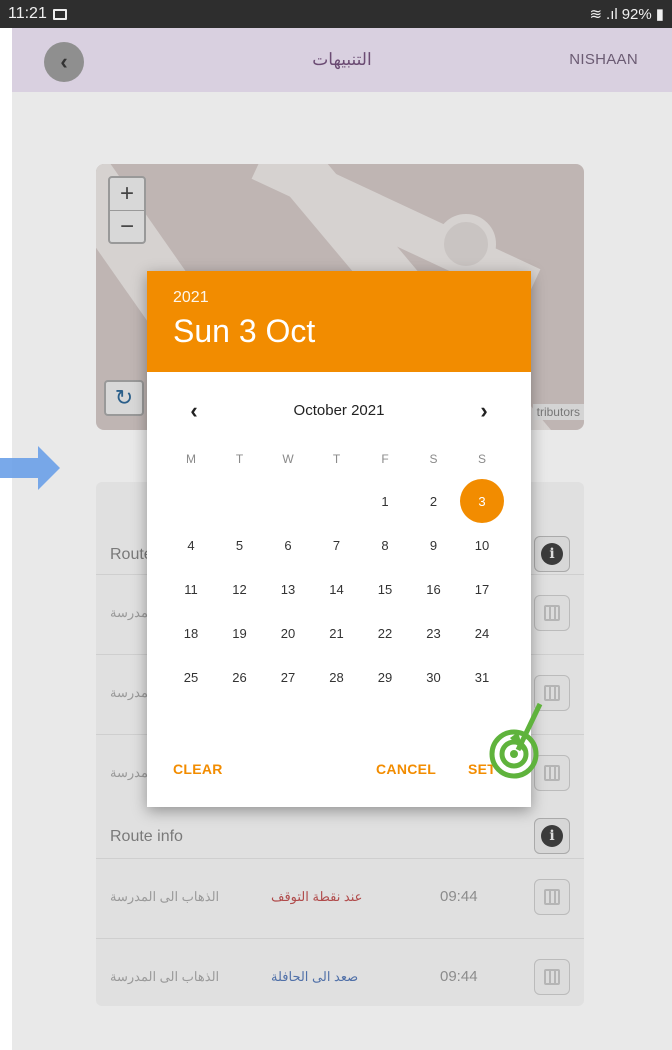 This screenshot has height=1050, width=672. Describe the element at coordinates (342, 60) in the screenshot. I see `app-bar: ‹ التنبيهات NISHAAN` at that location.